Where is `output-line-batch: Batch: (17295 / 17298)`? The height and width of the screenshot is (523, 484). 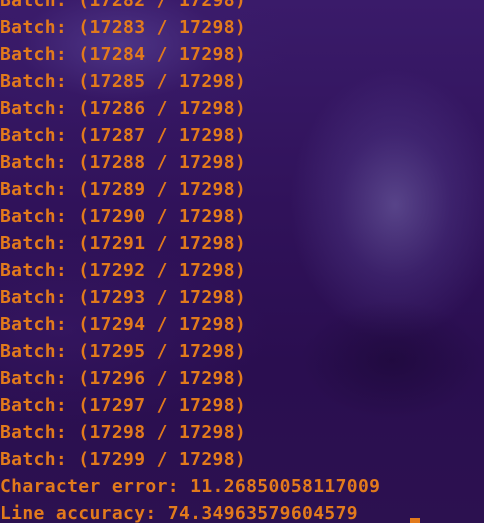 output-line-batch: Batch: (17295 / 17298) is located at coordinates (123, 351).